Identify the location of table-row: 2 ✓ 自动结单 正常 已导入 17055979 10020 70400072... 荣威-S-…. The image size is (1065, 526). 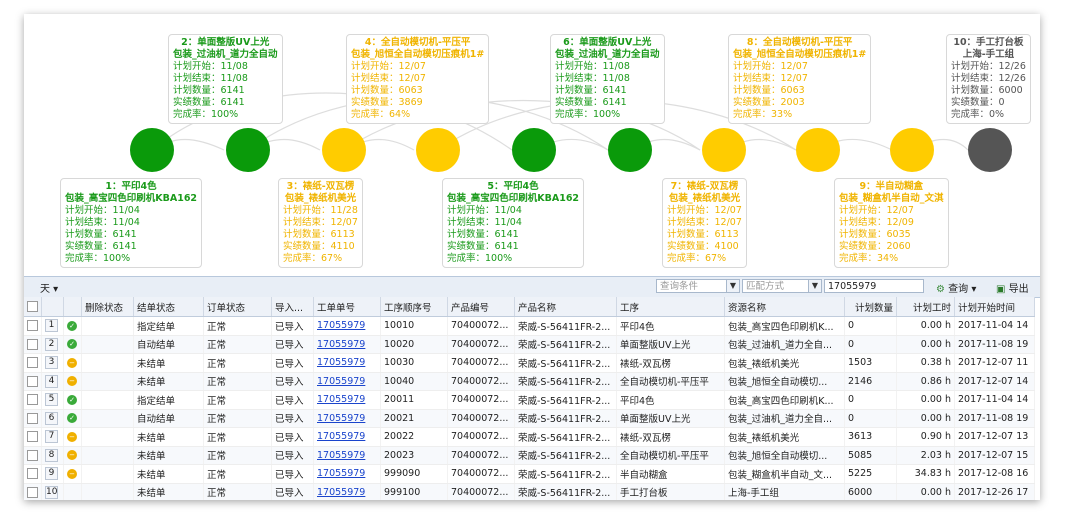
(529, 344).